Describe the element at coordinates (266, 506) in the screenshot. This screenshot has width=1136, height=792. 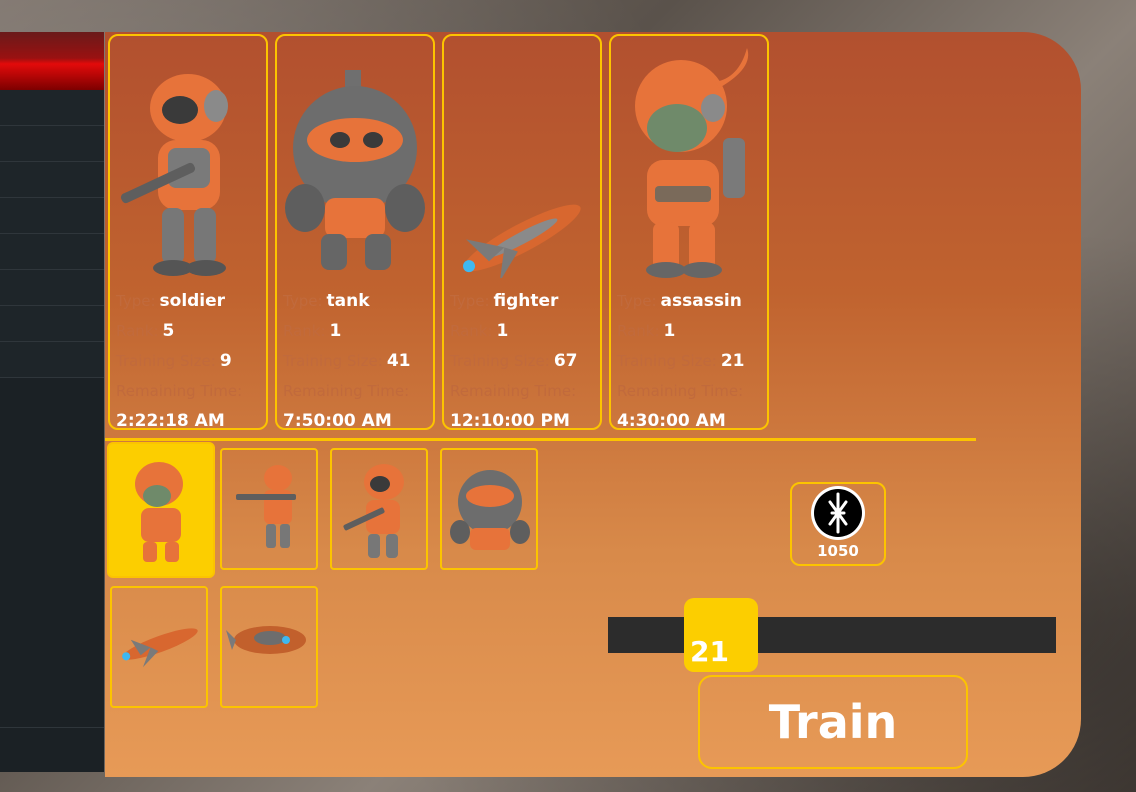
I see `soldier-rifle-icon` at that location.